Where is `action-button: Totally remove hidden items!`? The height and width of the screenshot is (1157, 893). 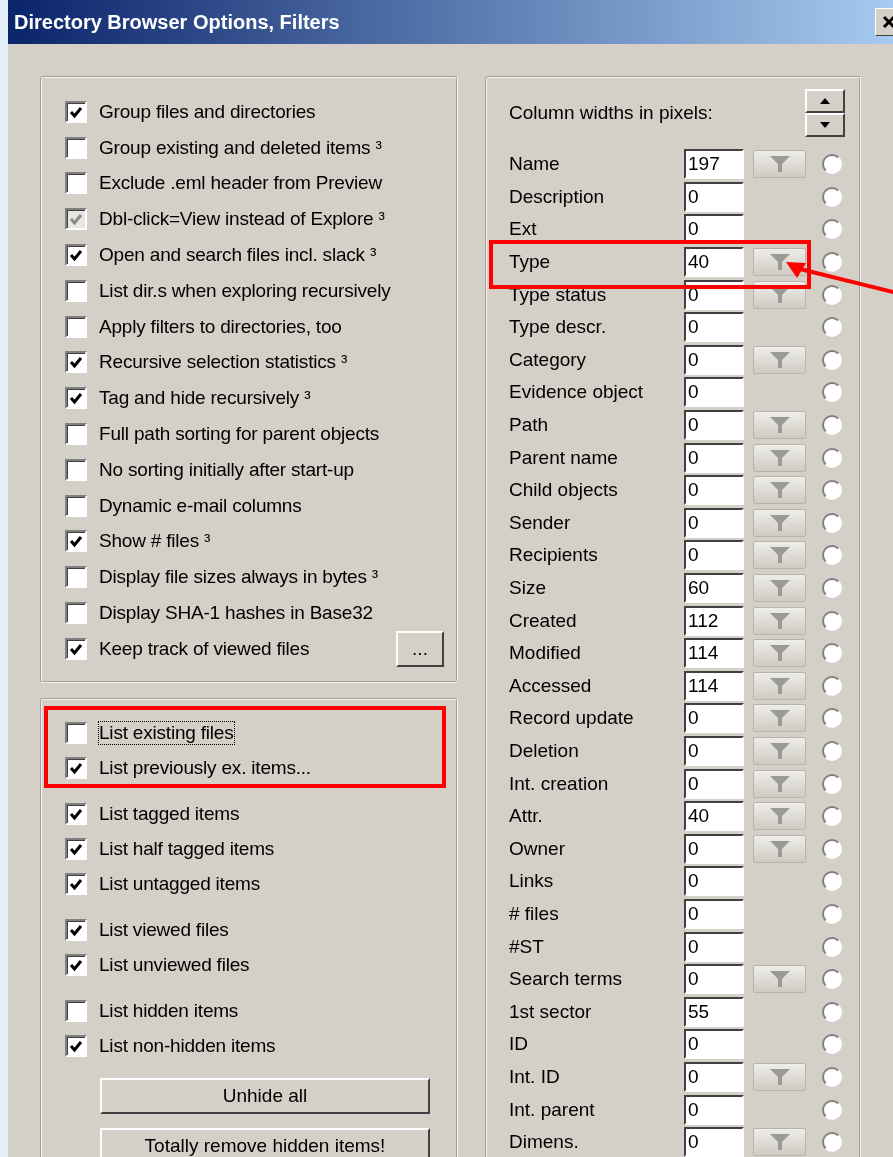
action-button: Totally remove hidden items! is located at coordinates (265, 1142).